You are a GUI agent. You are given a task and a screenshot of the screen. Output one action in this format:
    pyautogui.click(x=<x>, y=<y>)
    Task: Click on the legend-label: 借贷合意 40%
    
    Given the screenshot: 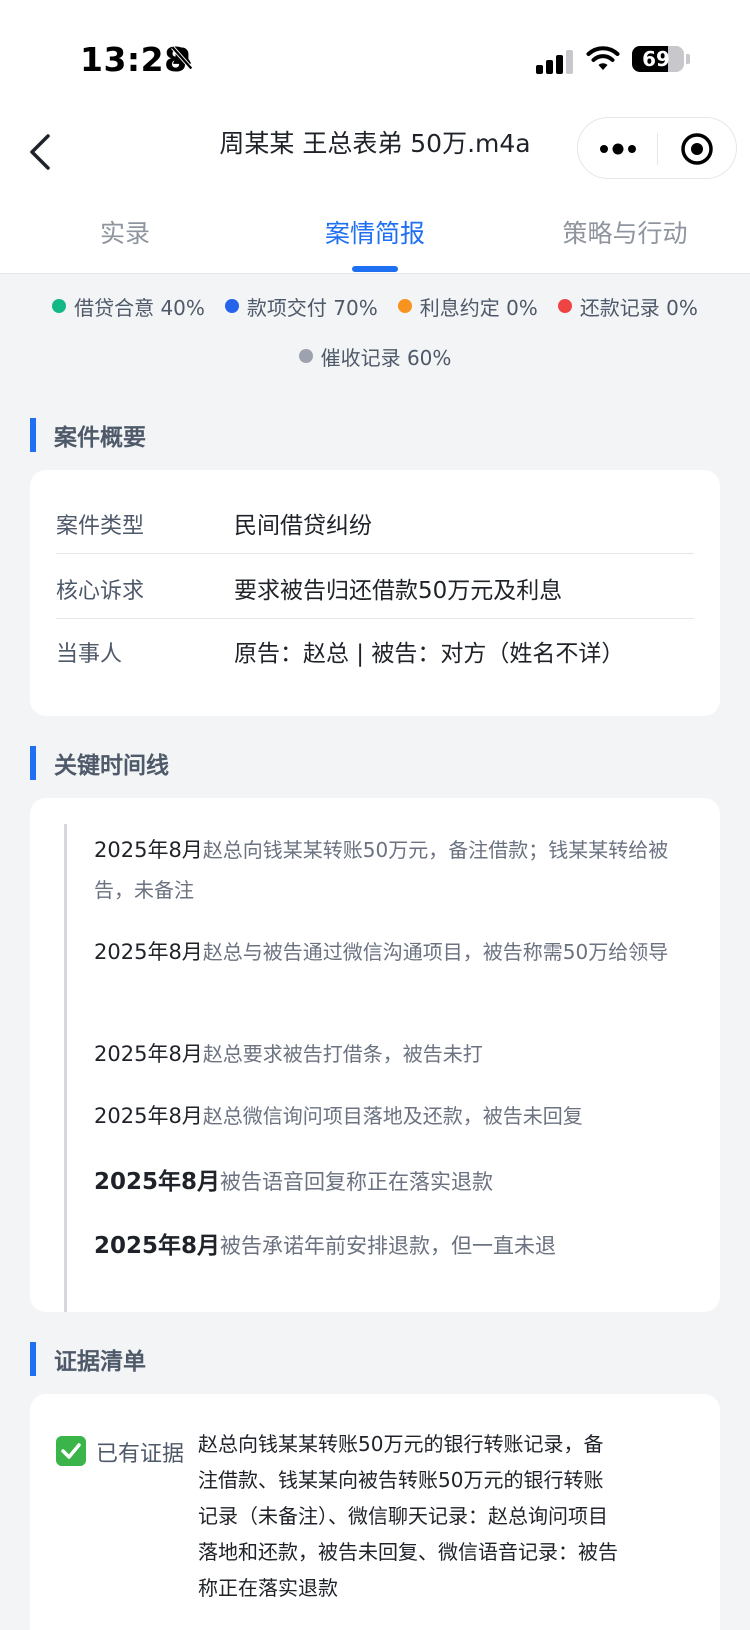 What is the action you would take?
    pyautogui.click(x=139, y=307)
    